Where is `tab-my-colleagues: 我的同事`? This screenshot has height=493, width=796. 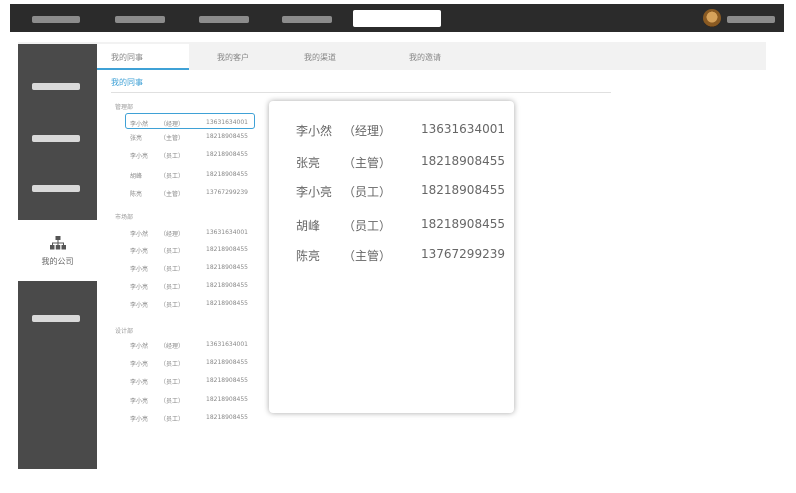
tab-my-colleagues: 我的同事 is located at coordinates (127, 57).